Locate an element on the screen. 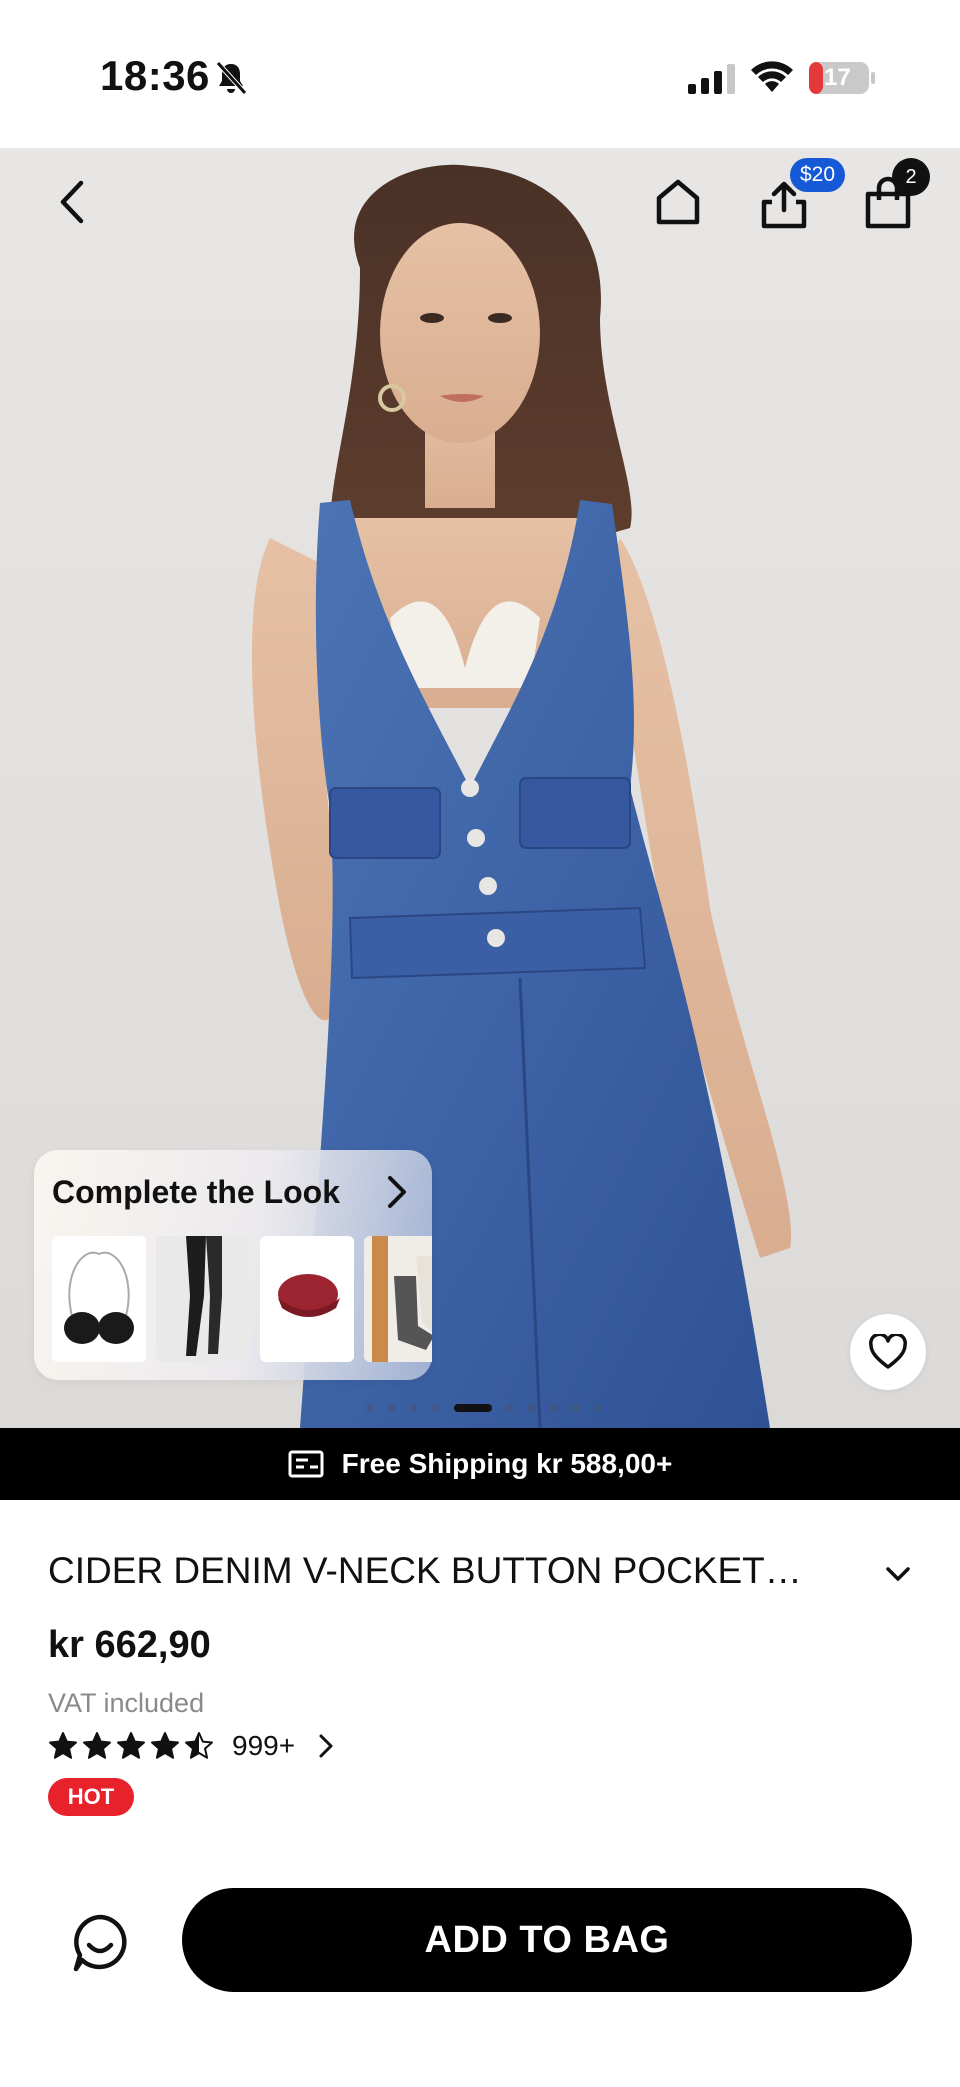 The height and width of the screenshot is (2087, 960). gallery-pagination is located at coordinates (484, 1408).